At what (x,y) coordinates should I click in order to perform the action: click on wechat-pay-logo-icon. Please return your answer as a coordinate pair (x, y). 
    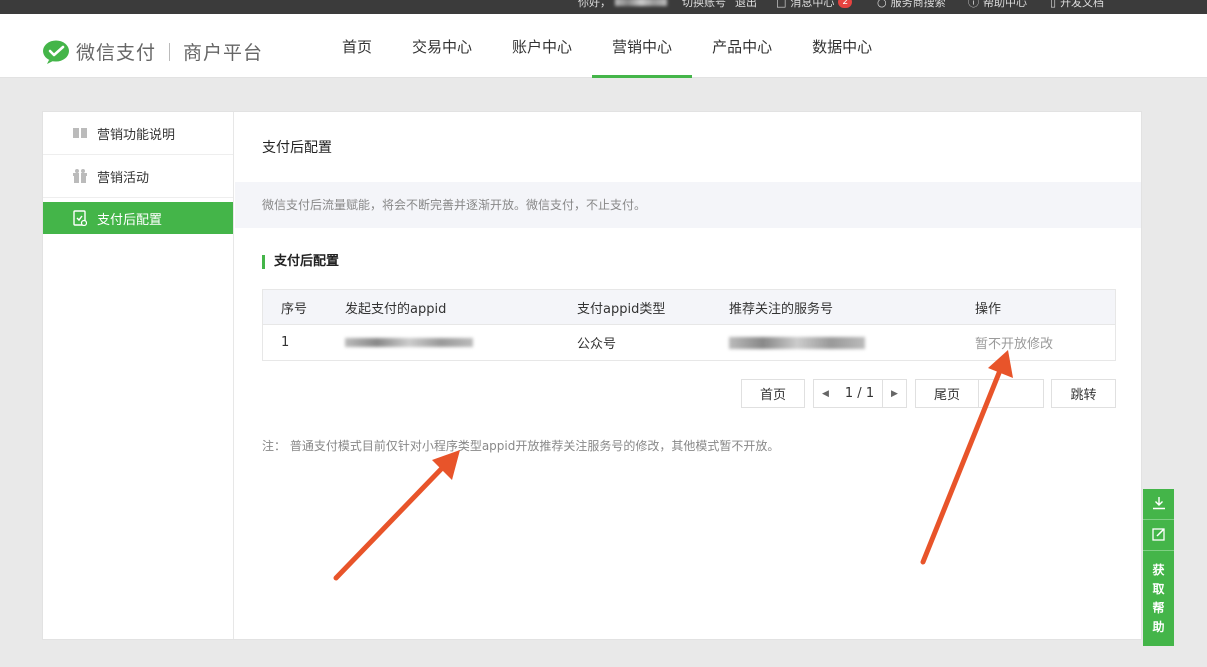
    Looking at the image, I should click on (56, 52).